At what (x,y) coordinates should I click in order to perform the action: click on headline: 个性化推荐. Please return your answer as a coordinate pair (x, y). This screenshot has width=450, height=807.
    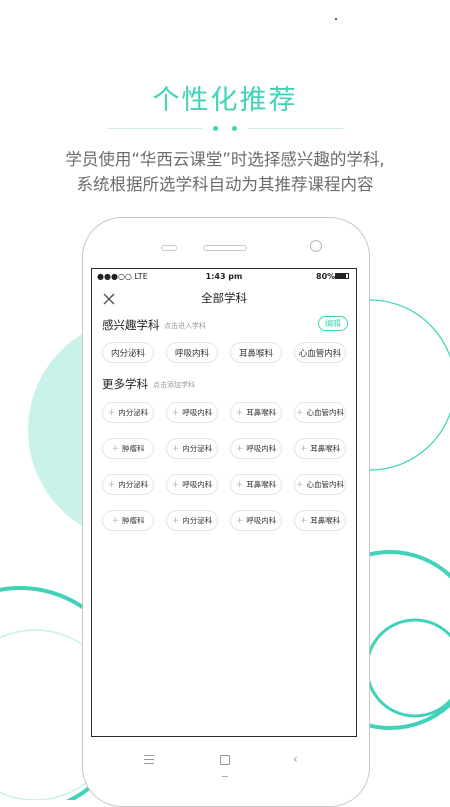
    Looking at the image, I should click on (225, 100).